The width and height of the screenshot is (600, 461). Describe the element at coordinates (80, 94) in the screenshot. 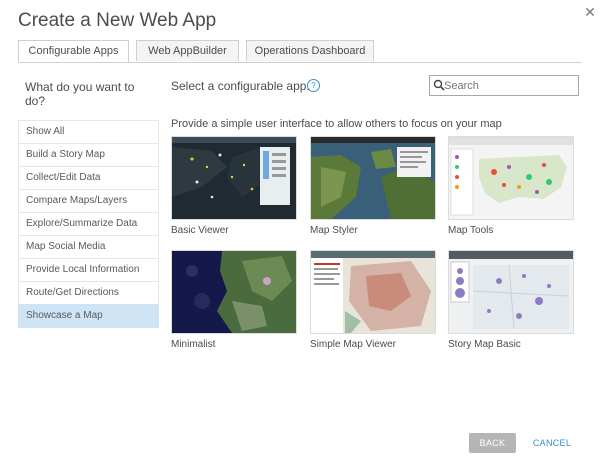

I see `sidebar-question: What do you want to do?` at that location.